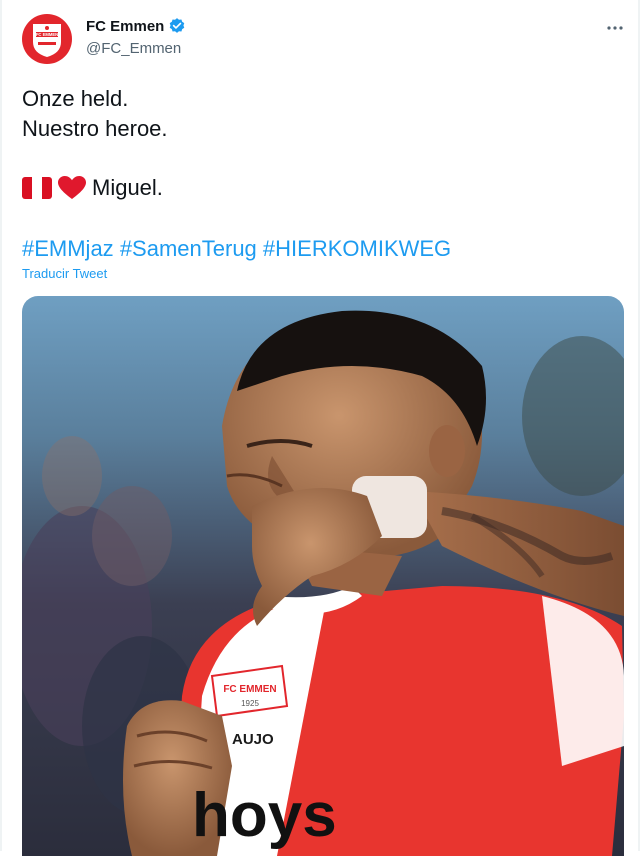 The image size is (640, 856). I want to click on crest-text: FC EMMEN, so click(47, 34).